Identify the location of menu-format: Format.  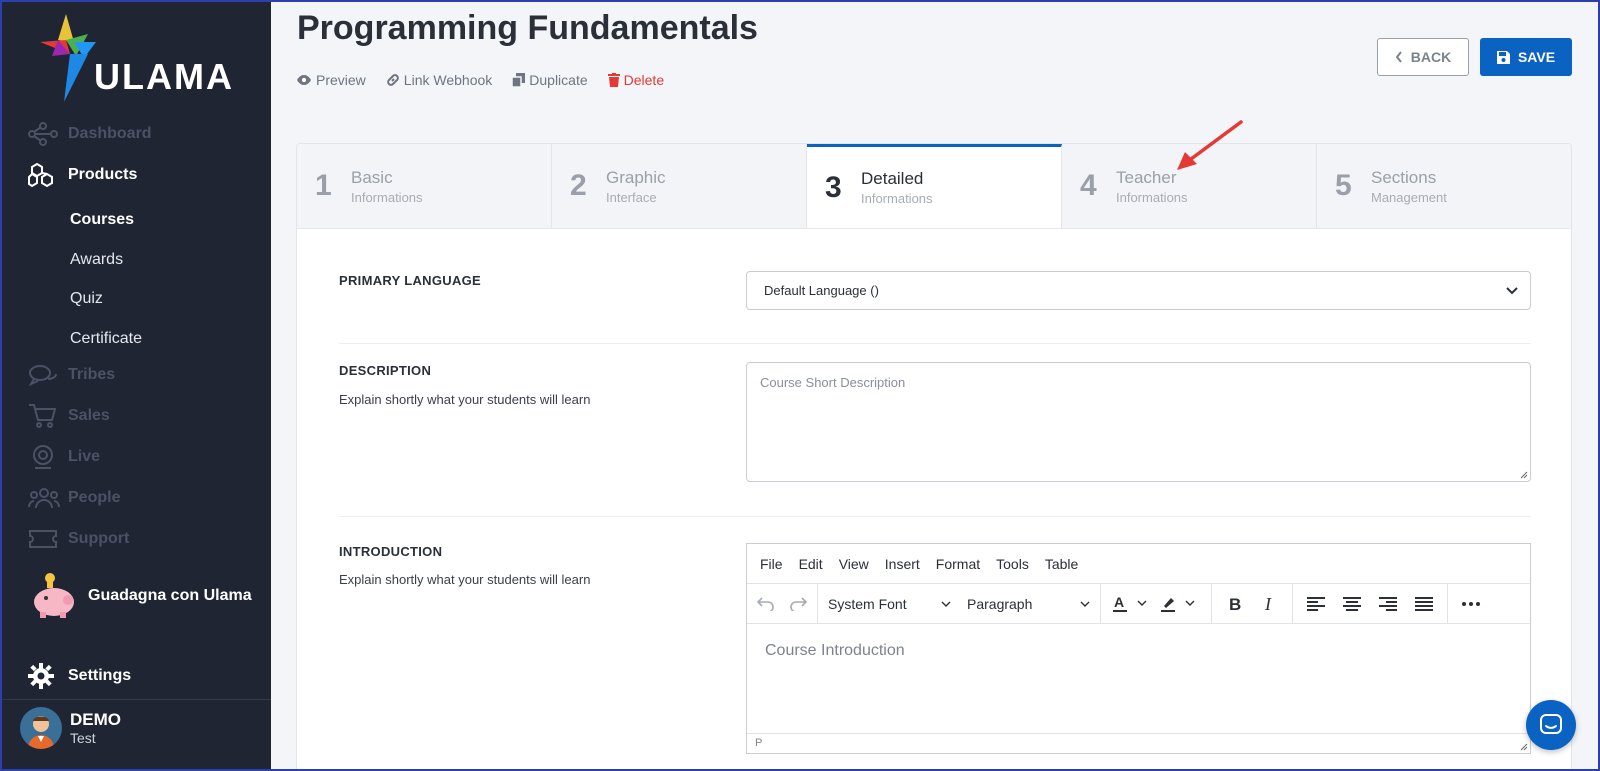
(958, 564).